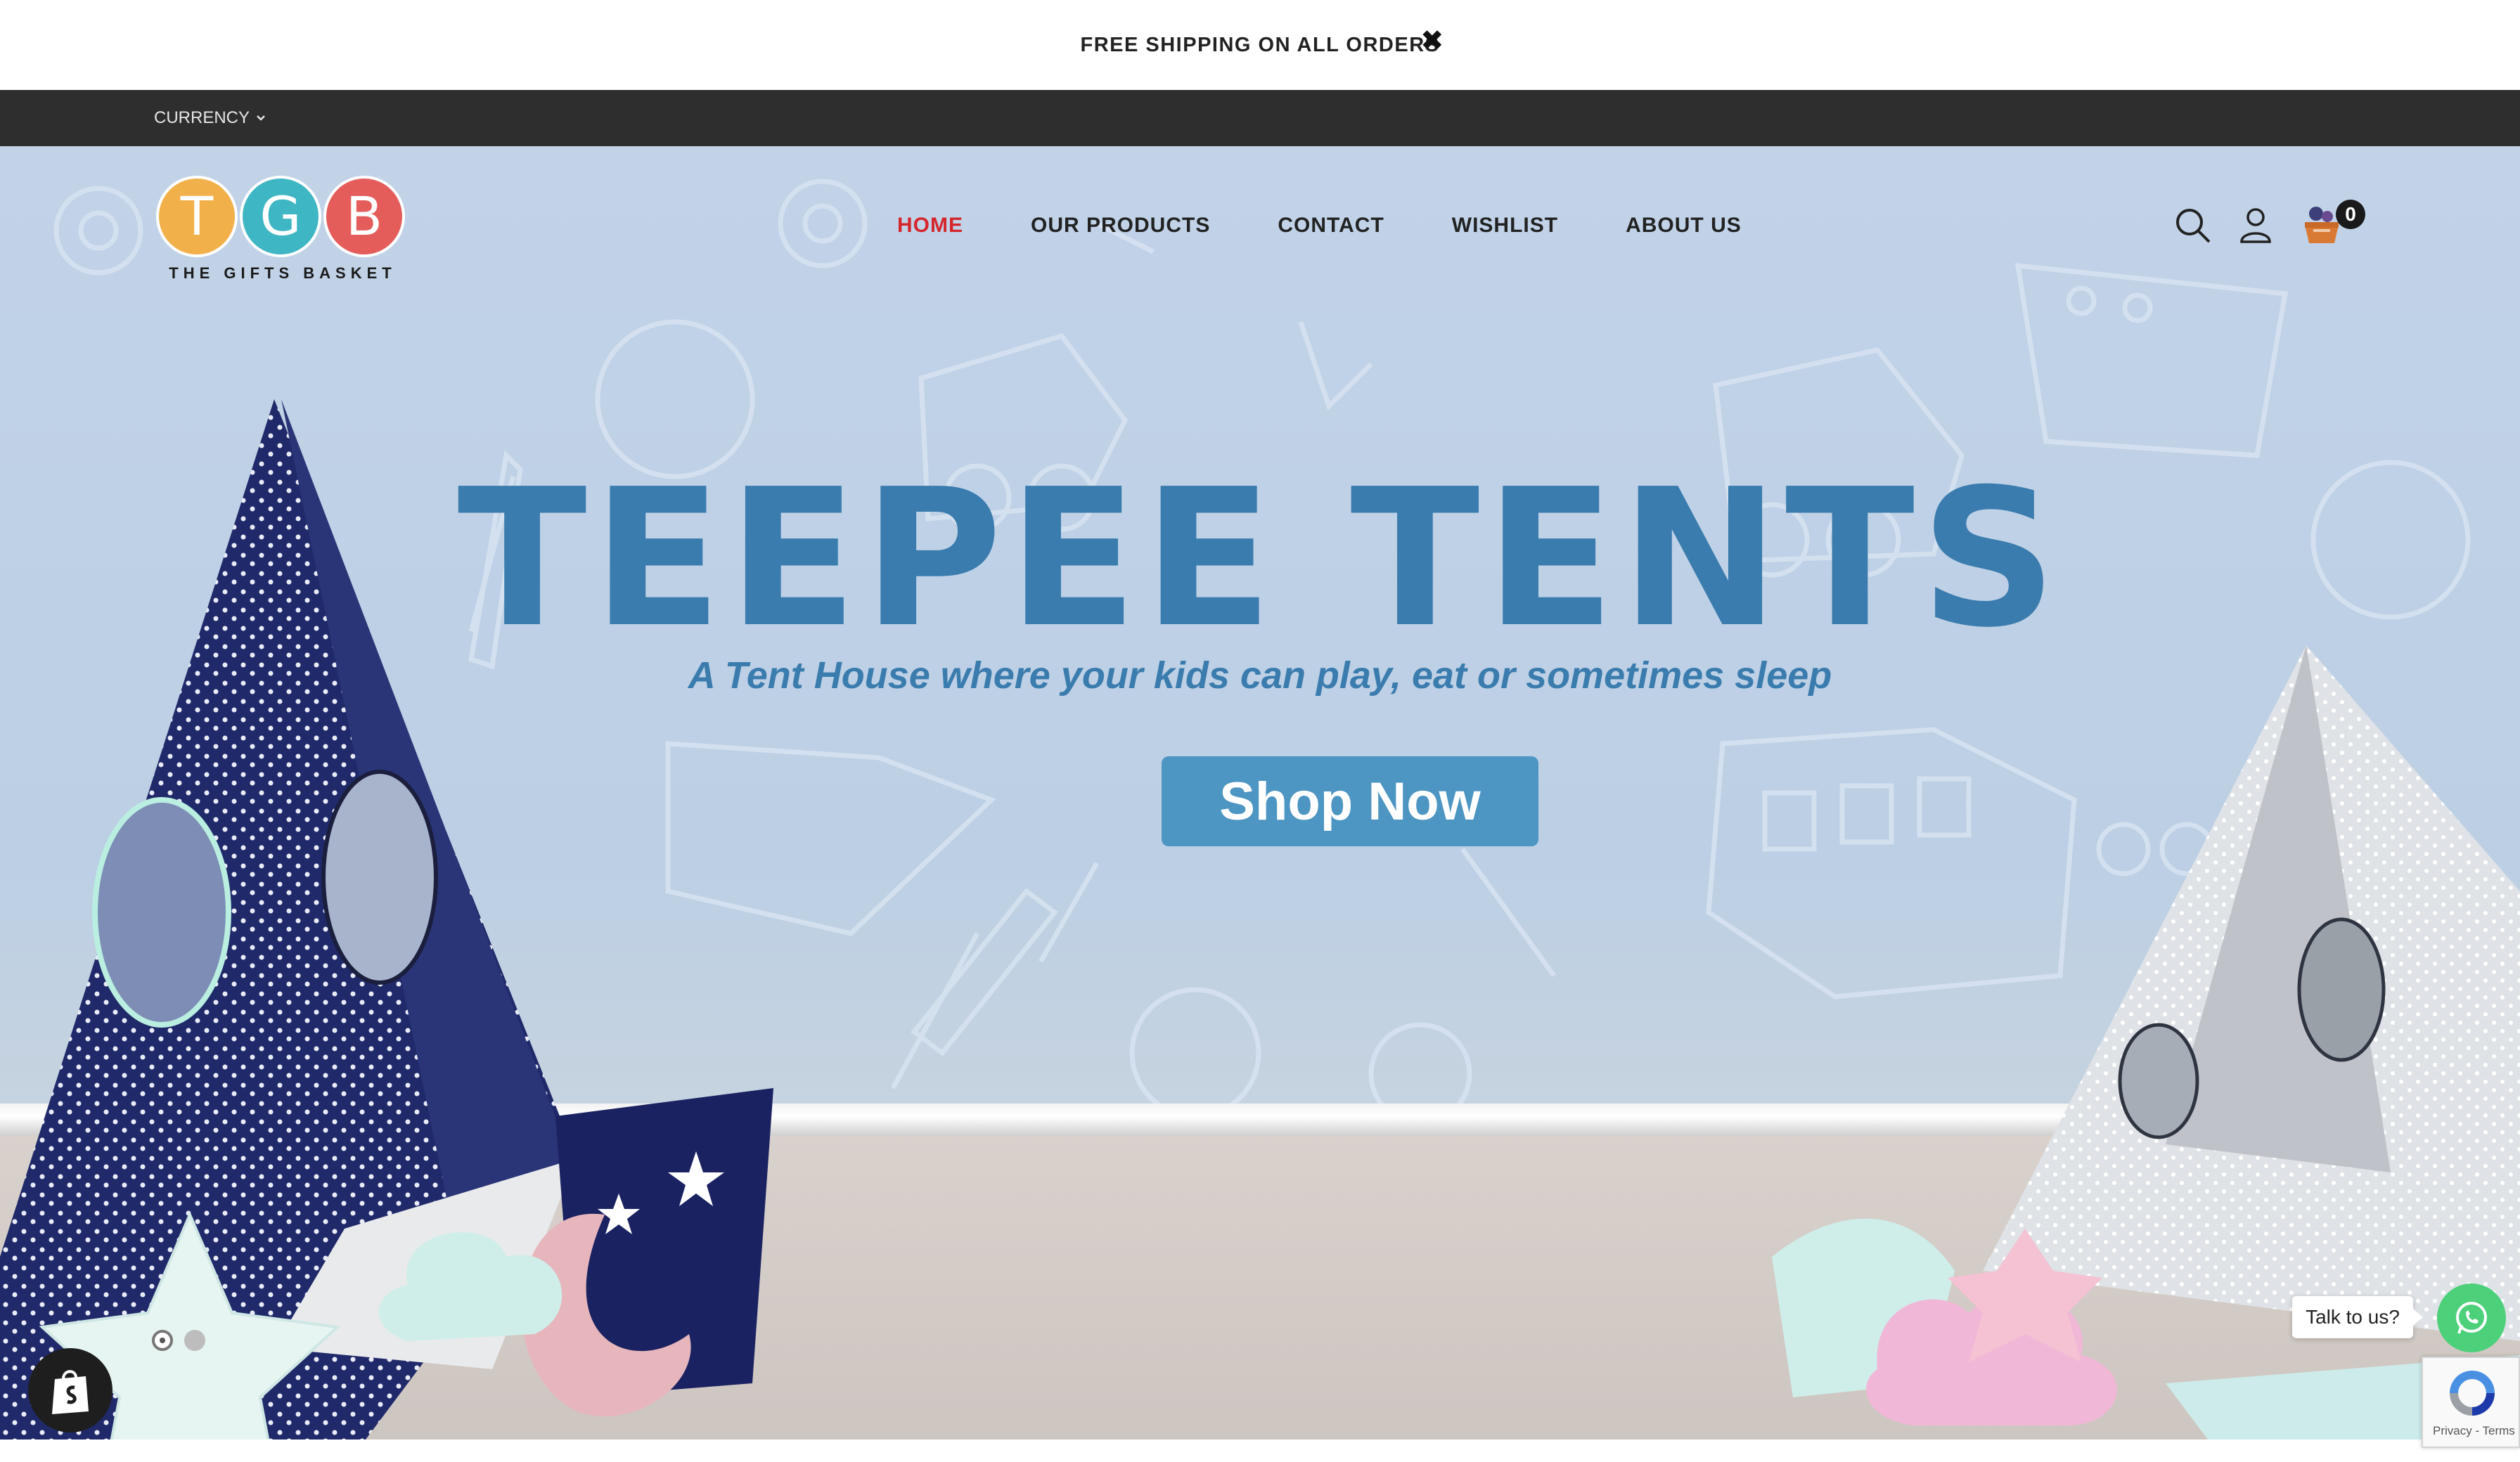 The height and width of the screenshot is (1462, 2520). I want to click on announcement-bar: FREE SHIPPING ON ALL ORDERS ✖, so click(1260, 45).